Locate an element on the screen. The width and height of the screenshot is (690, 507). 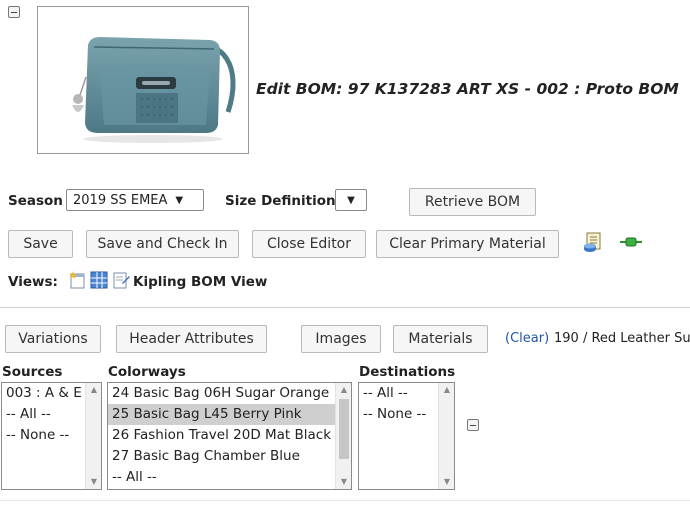
clear-primary-material-button: Clear Primary Material is located at coordinates (467, 244).